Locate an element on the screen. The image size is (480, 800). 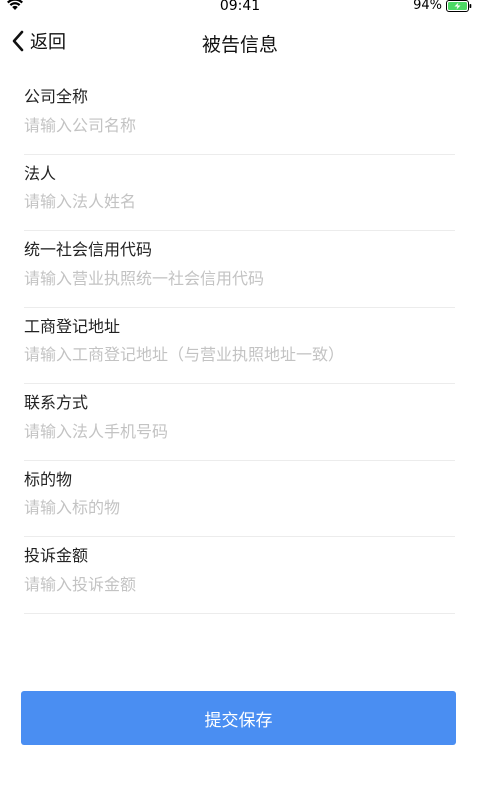
status-time: 09:41 is located at coordinates (240, 7).